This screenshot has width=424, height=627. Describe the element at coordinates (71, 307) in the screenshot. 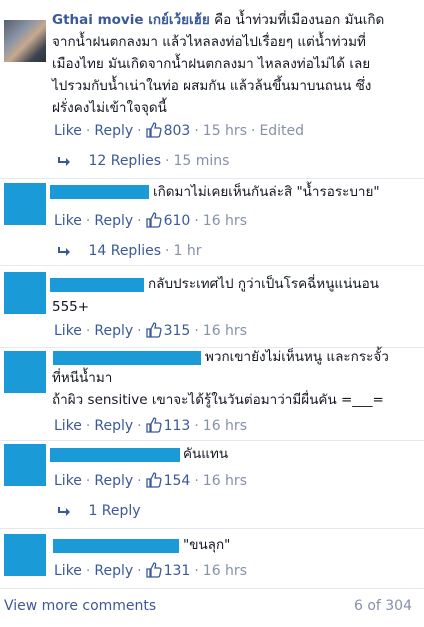

I see `comment-text-line: 555+` at that location.